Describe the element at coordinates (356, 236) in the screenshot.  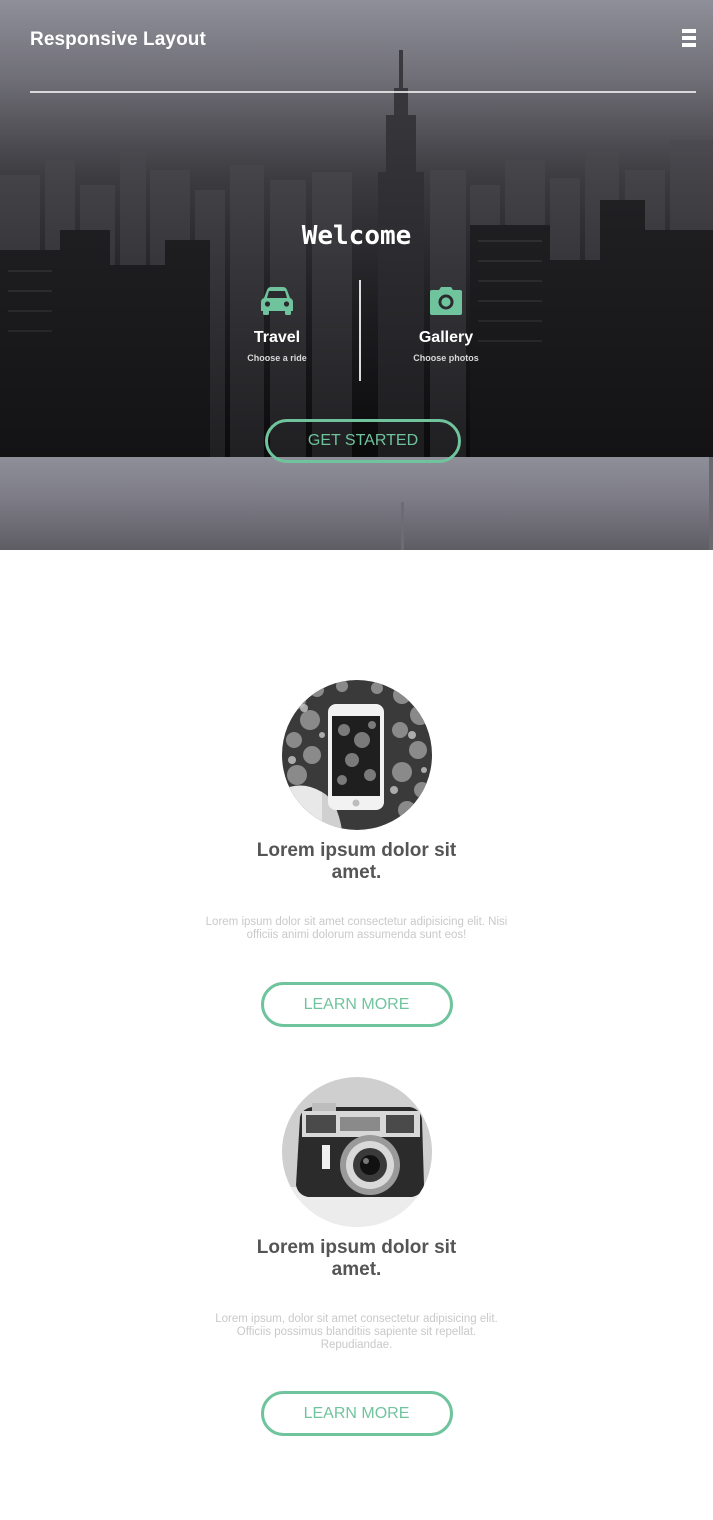
I see `welcome-heading: Welcome` at that location.